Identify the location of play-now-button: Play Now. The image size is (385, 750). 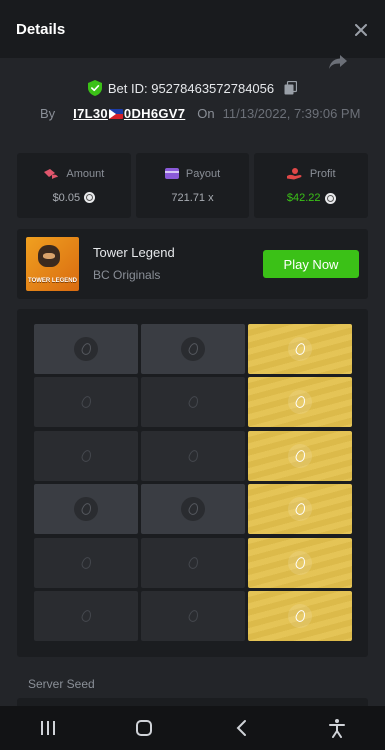
(311, 264).